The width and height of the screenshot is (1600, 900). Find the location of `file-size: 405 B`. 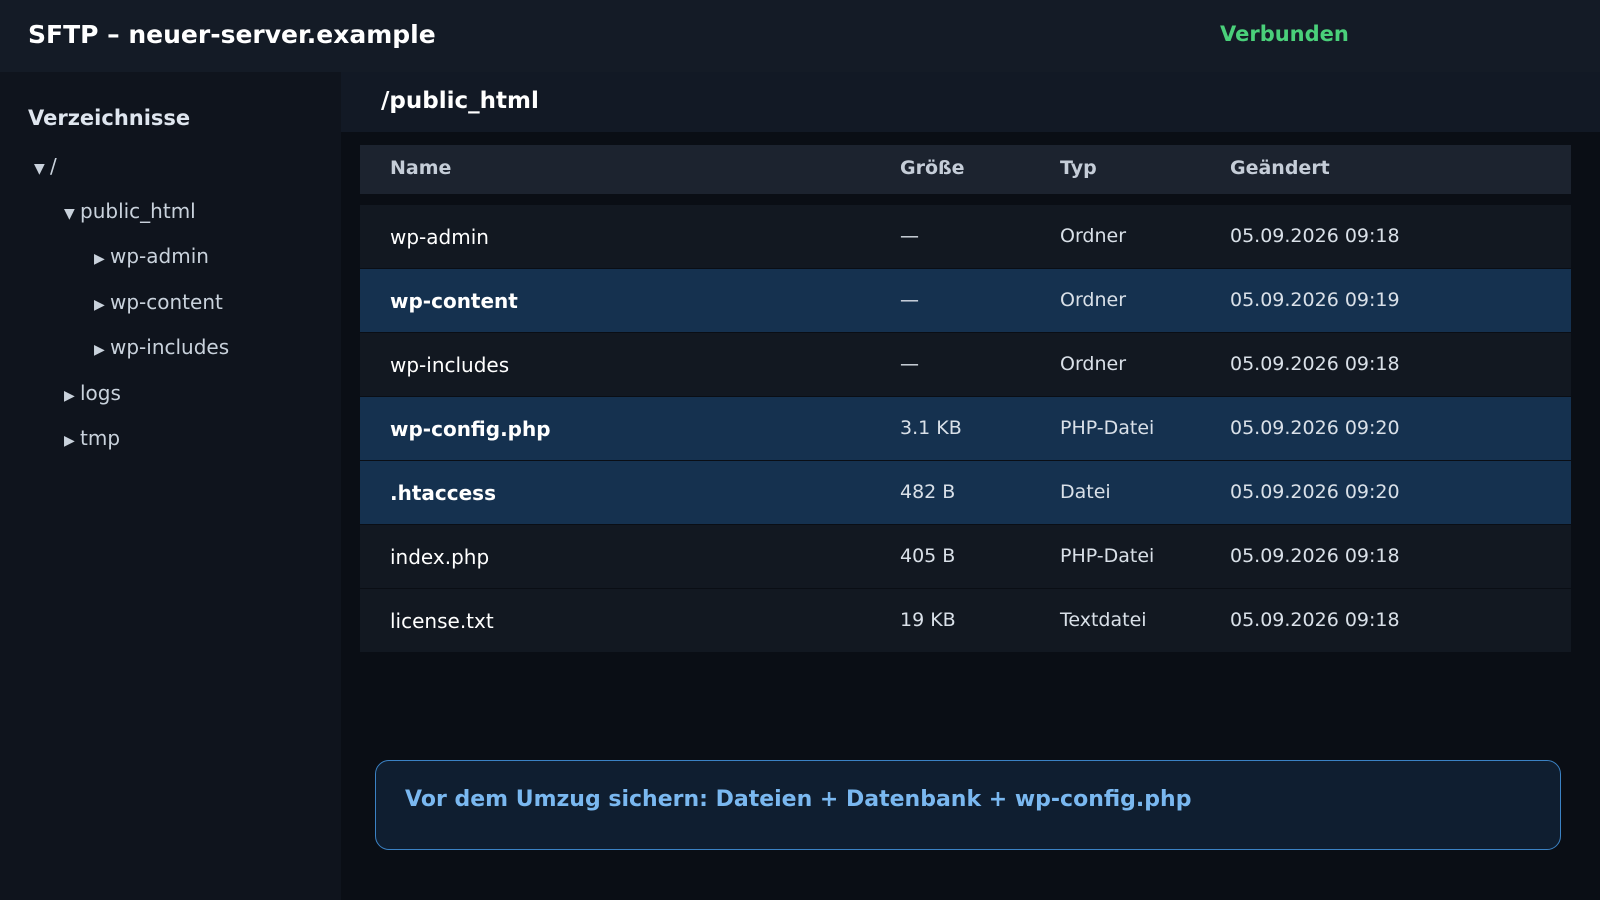

file-size: 405 B is located at coordinates (928, 556).